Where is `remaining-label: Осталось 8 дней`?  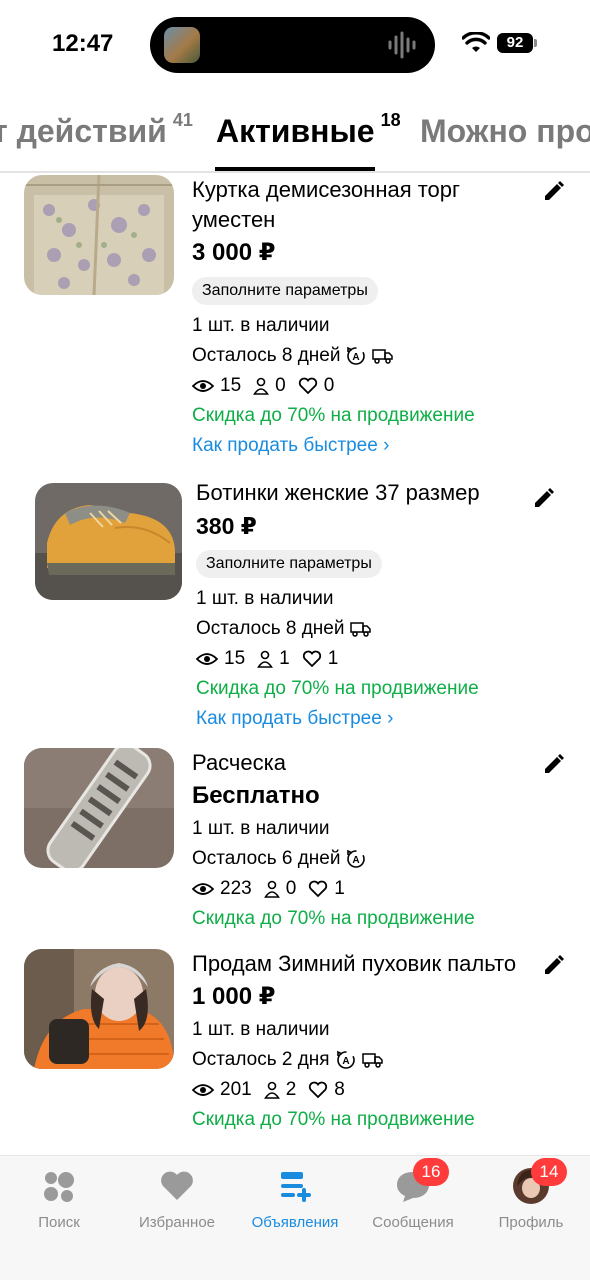 remaining-label: Осталось 8 дней is located at coordinates (270, 628).